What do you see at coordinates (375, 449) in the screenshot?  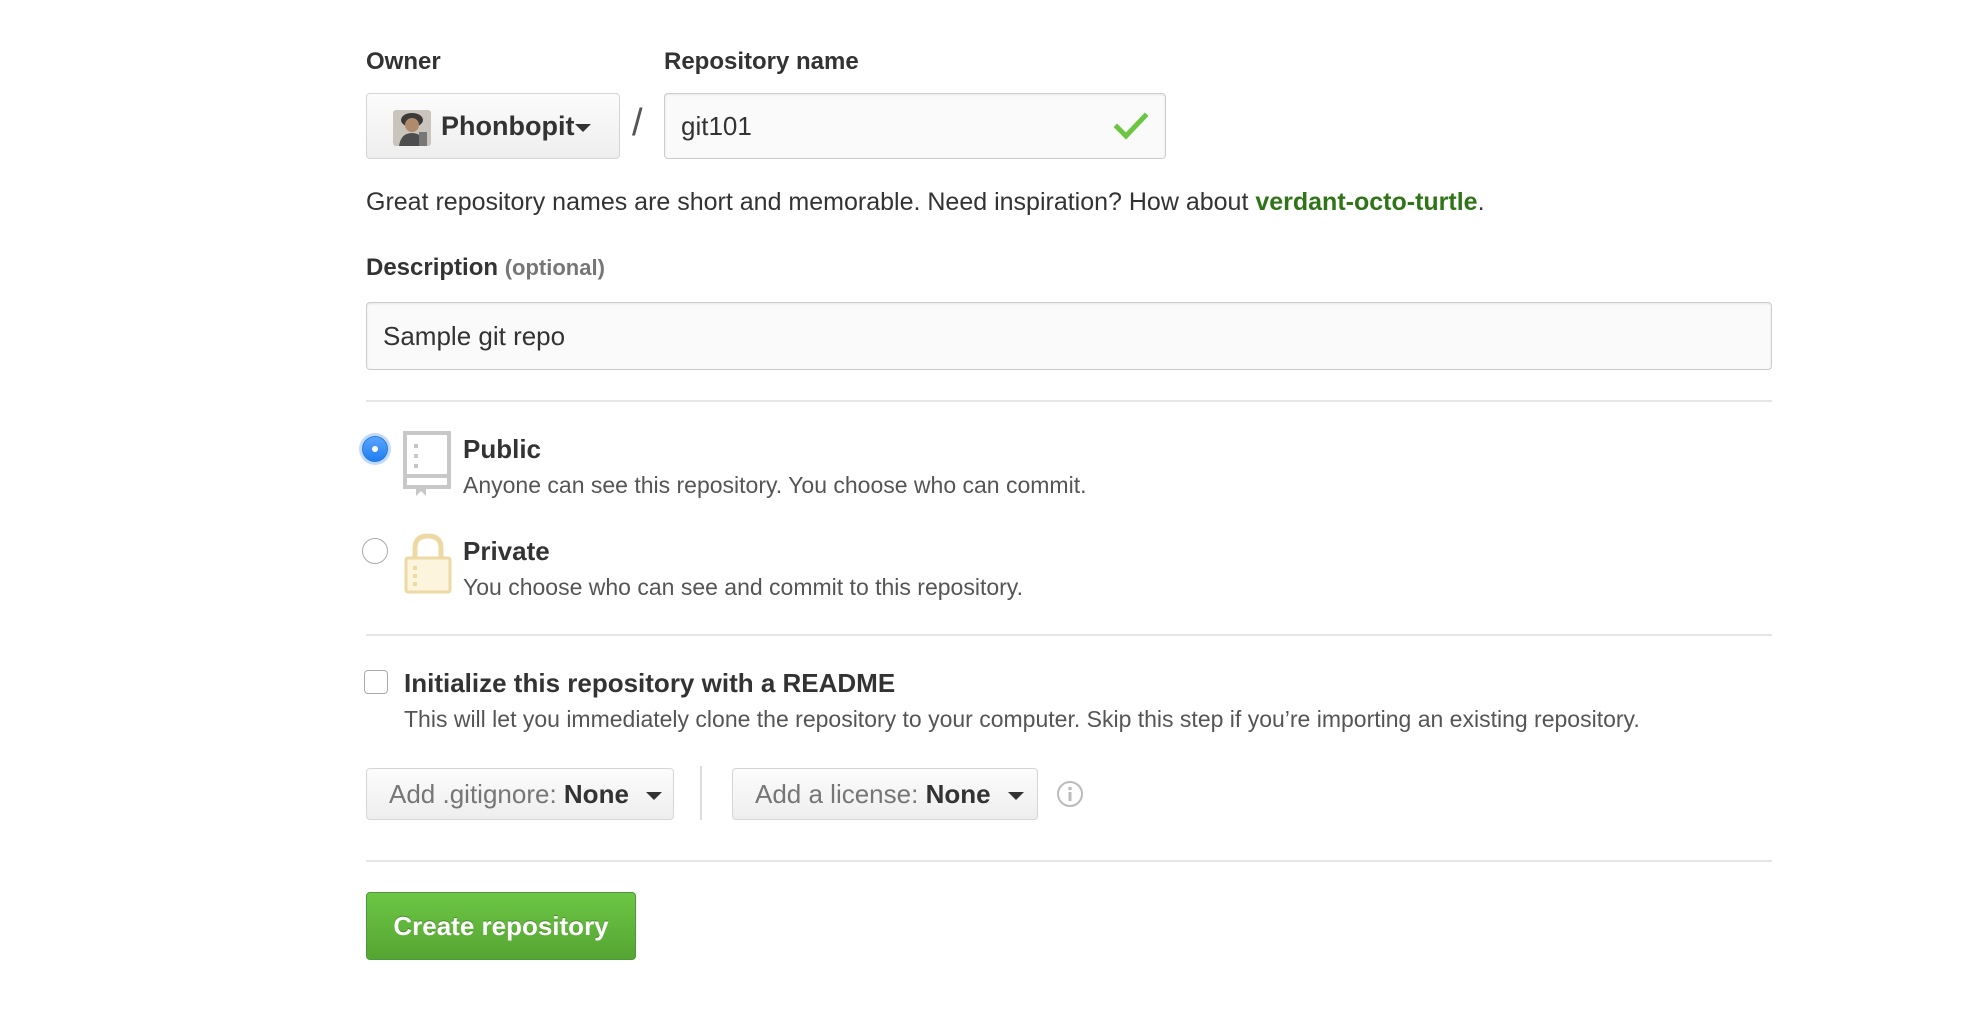 I see `public-radio` at bounding box center [375, 449].